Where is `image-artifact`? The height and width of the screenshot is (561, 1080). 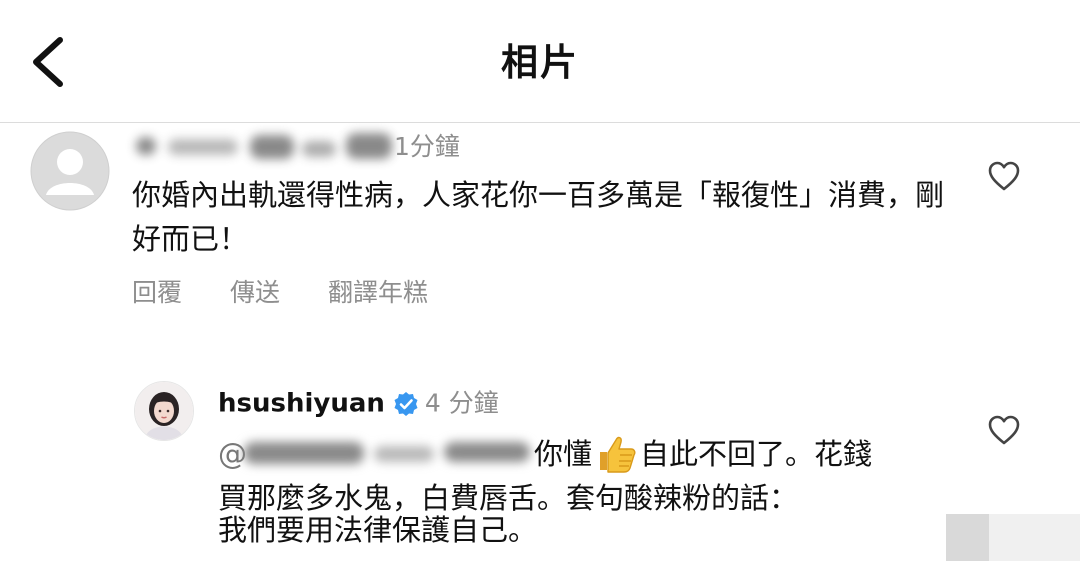 image-artifact is located at coordinates (1013, 537).